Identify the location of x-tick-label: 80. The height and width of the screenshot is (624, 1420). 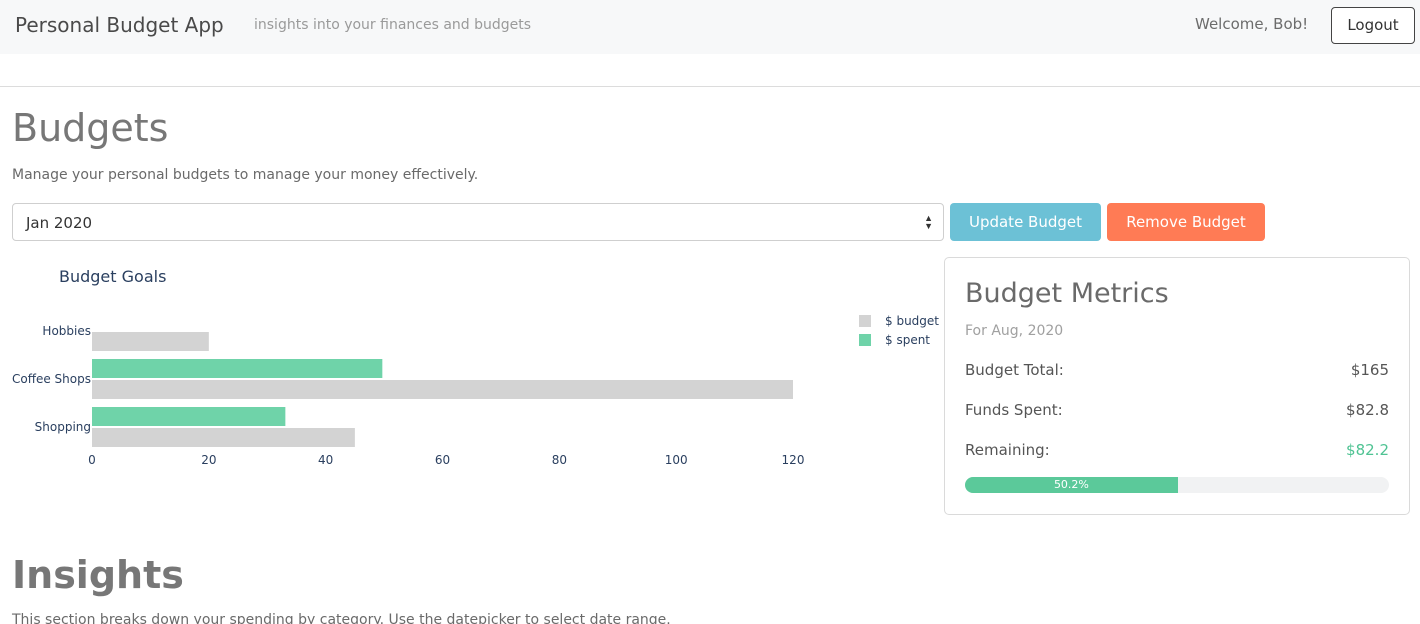
(559, 460).